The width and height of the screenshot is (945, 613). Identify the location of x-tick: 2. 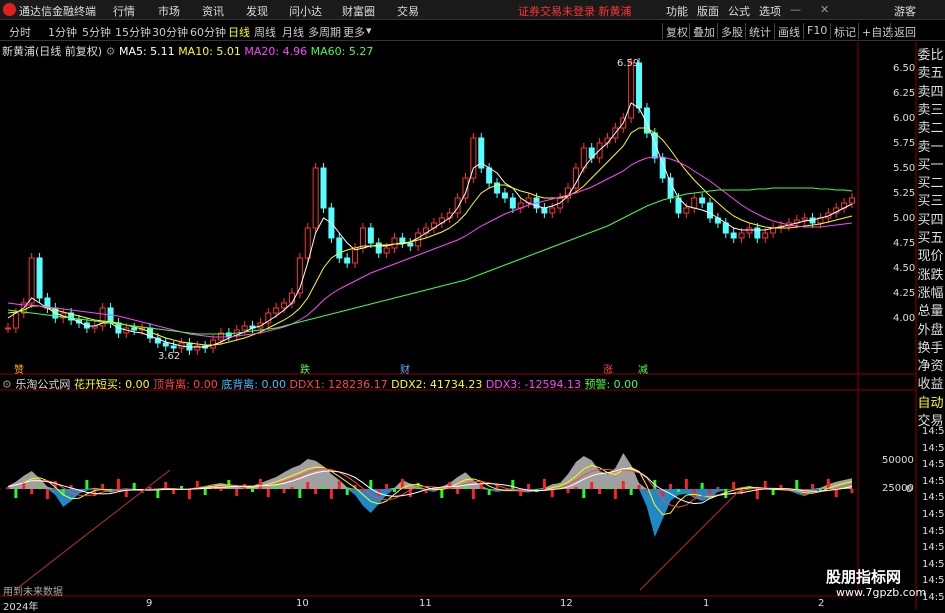
(821, 603).